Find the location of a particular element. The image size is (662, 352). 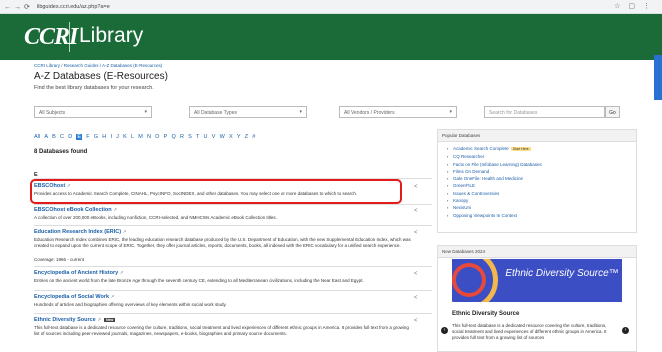

popular-database-label: Gale OneFile: Health and Medicine is located at coordinates (488, 179).